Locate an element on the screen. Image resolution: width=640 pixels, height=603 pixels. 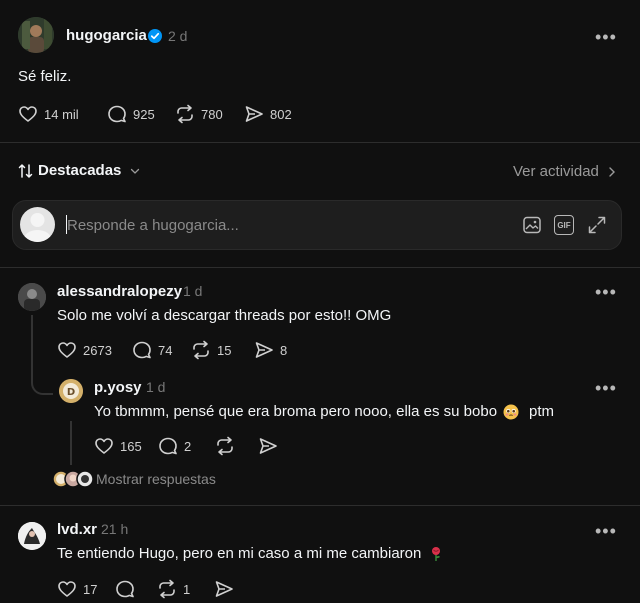
reply-author-avatar: D is located at coordinates (71, 391).